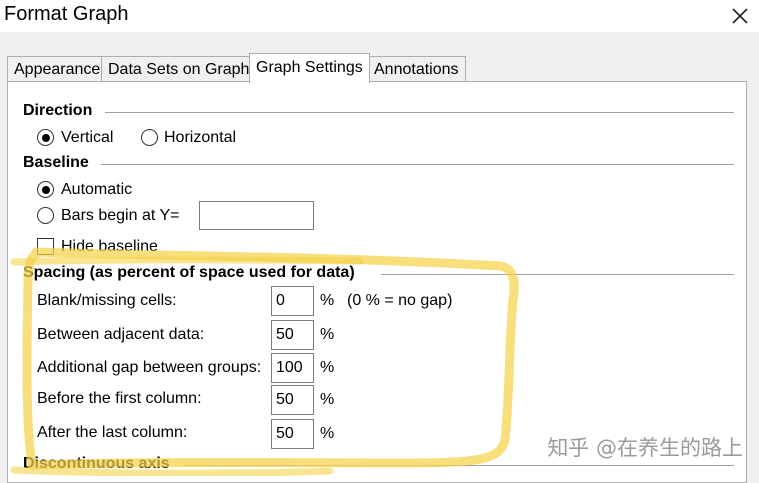 Image resolution: width=759 pixels, height=483 pixels. What do you see at coordinates (292, 434) in the screenshot?
I see `after-last-column-input` at bounding box center [292, 434].